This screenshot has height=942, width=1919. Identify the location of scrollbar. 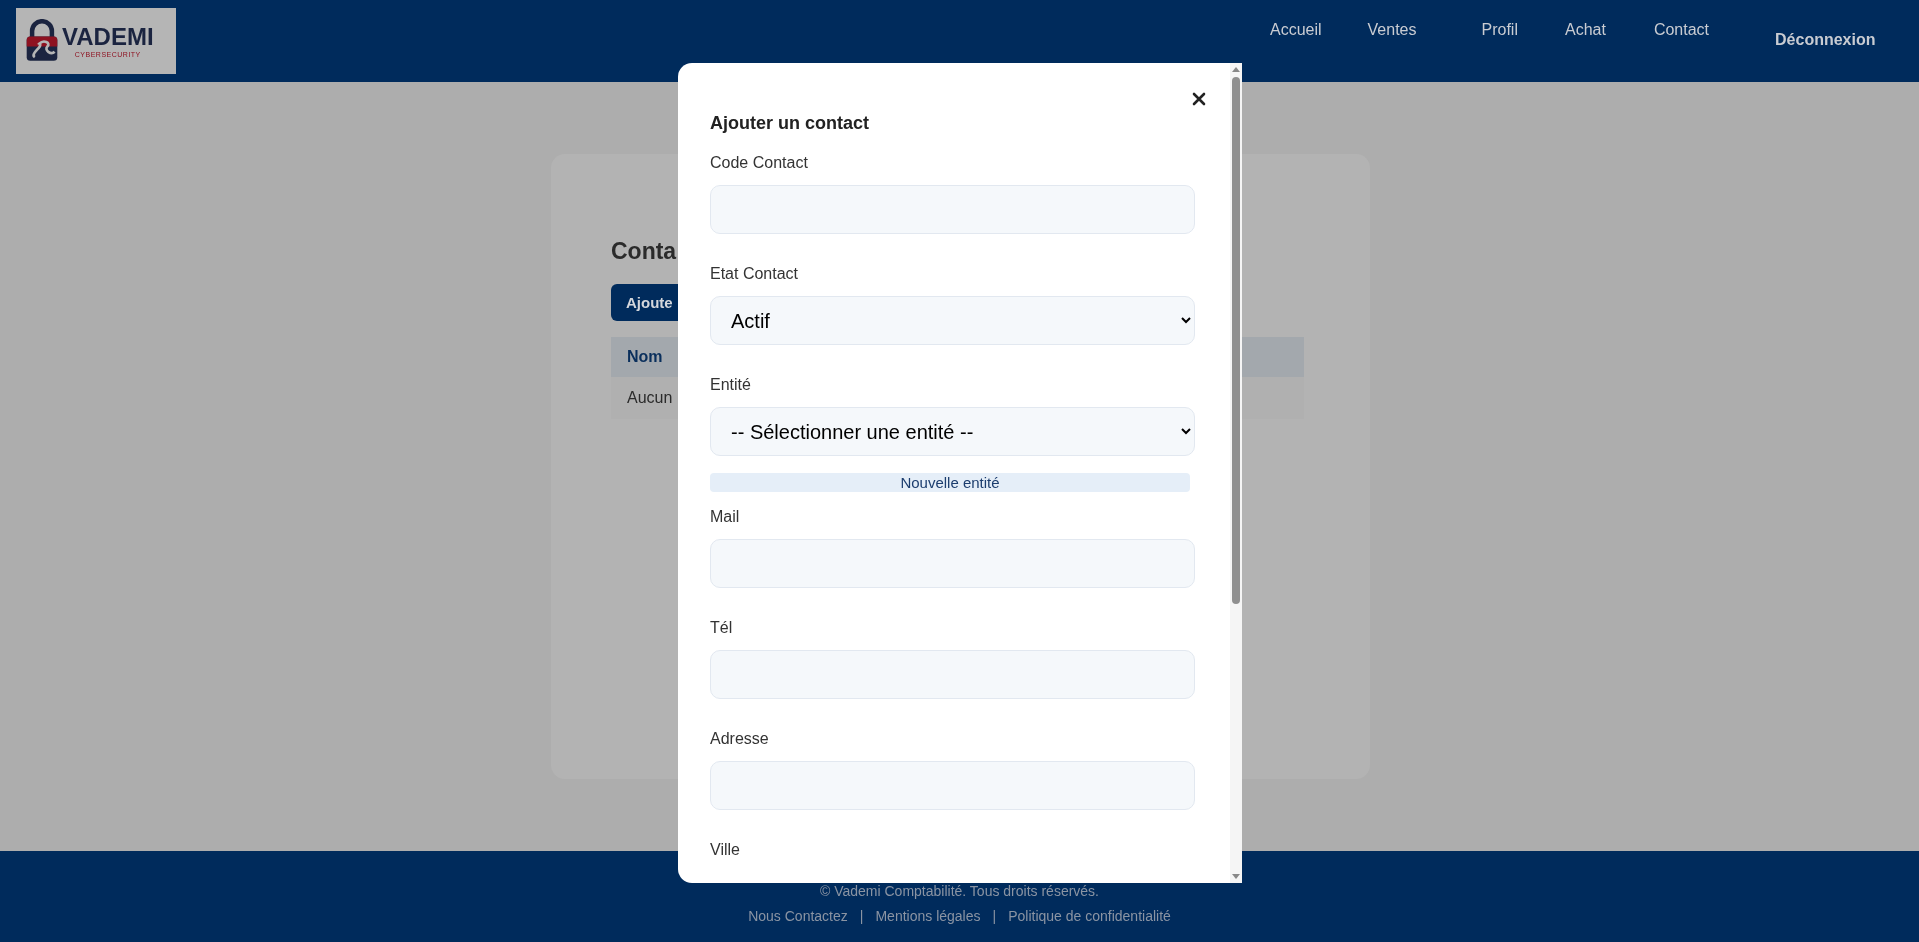
(1236, 473).